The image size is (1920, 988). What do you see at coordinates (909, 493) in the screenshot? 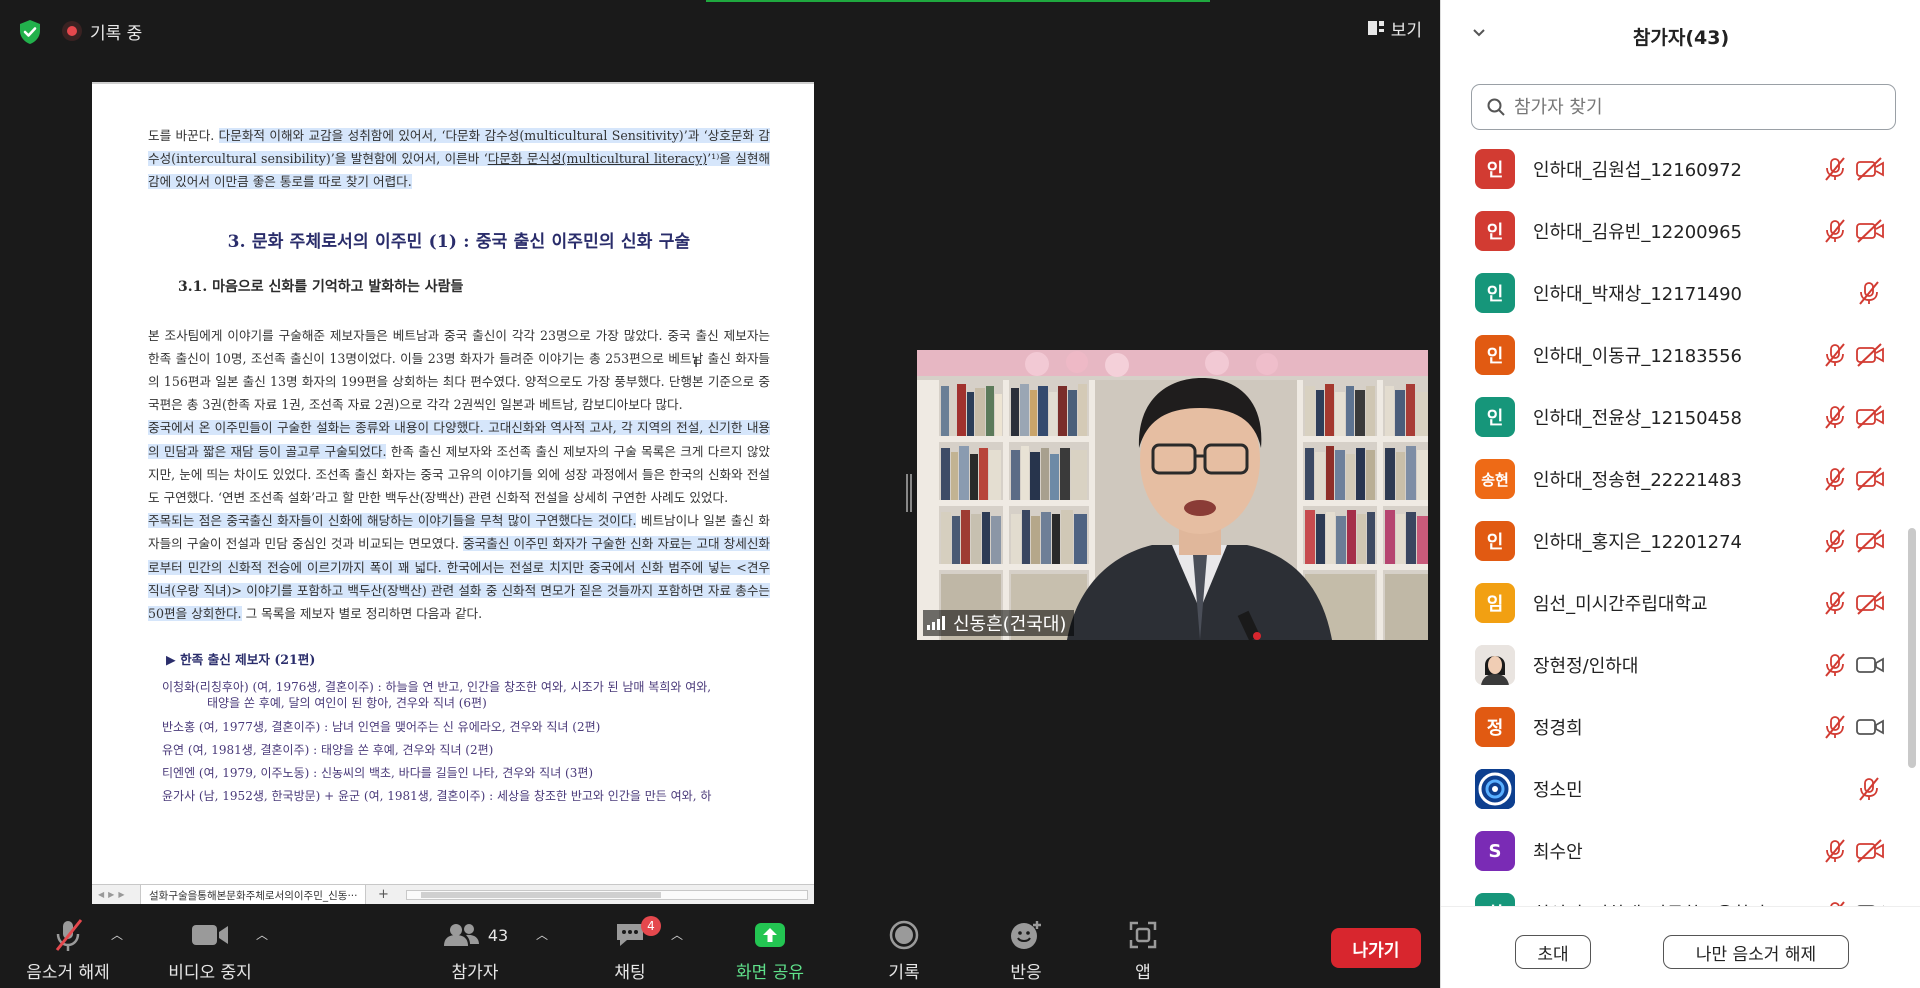
I see `split-resize-handle` at bounding box center [909, 493].